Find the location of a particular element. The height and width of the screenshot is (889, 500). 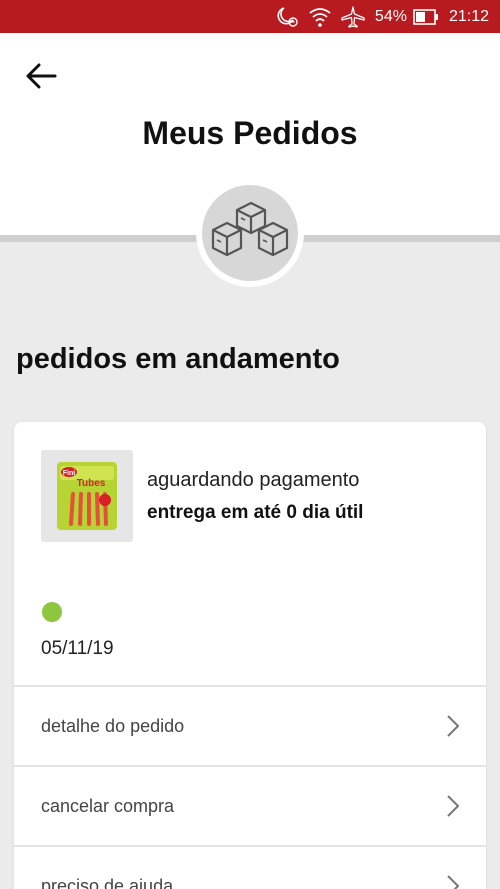

page-title: Meus Pedidos is located at coordinates (250, 133).